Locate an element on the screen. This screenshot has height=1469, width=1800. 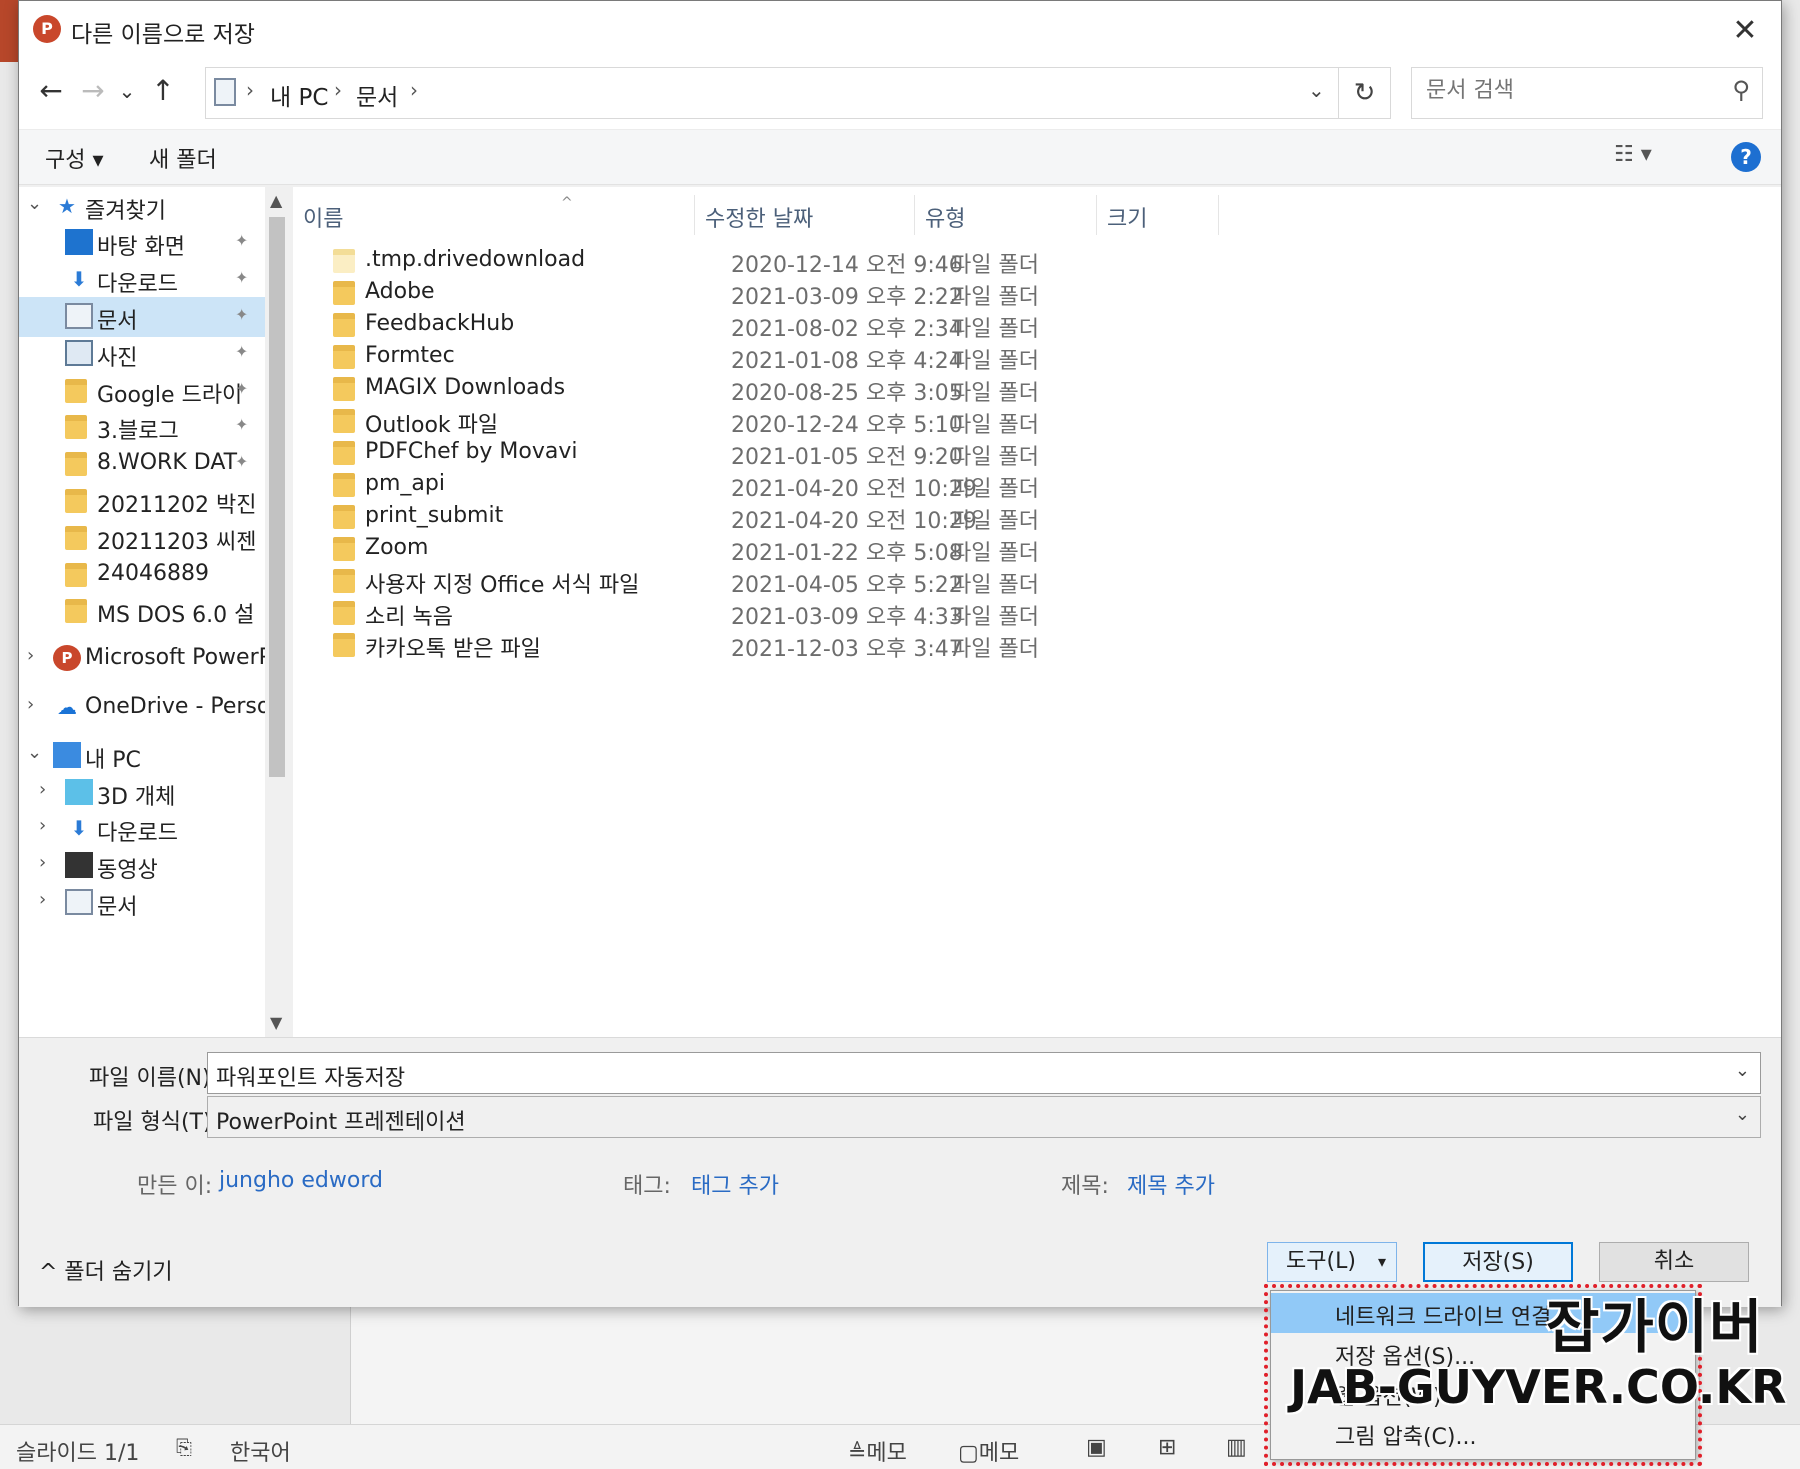
sidebar-item: 문서 ✦ is located at coordinates (142, 317).